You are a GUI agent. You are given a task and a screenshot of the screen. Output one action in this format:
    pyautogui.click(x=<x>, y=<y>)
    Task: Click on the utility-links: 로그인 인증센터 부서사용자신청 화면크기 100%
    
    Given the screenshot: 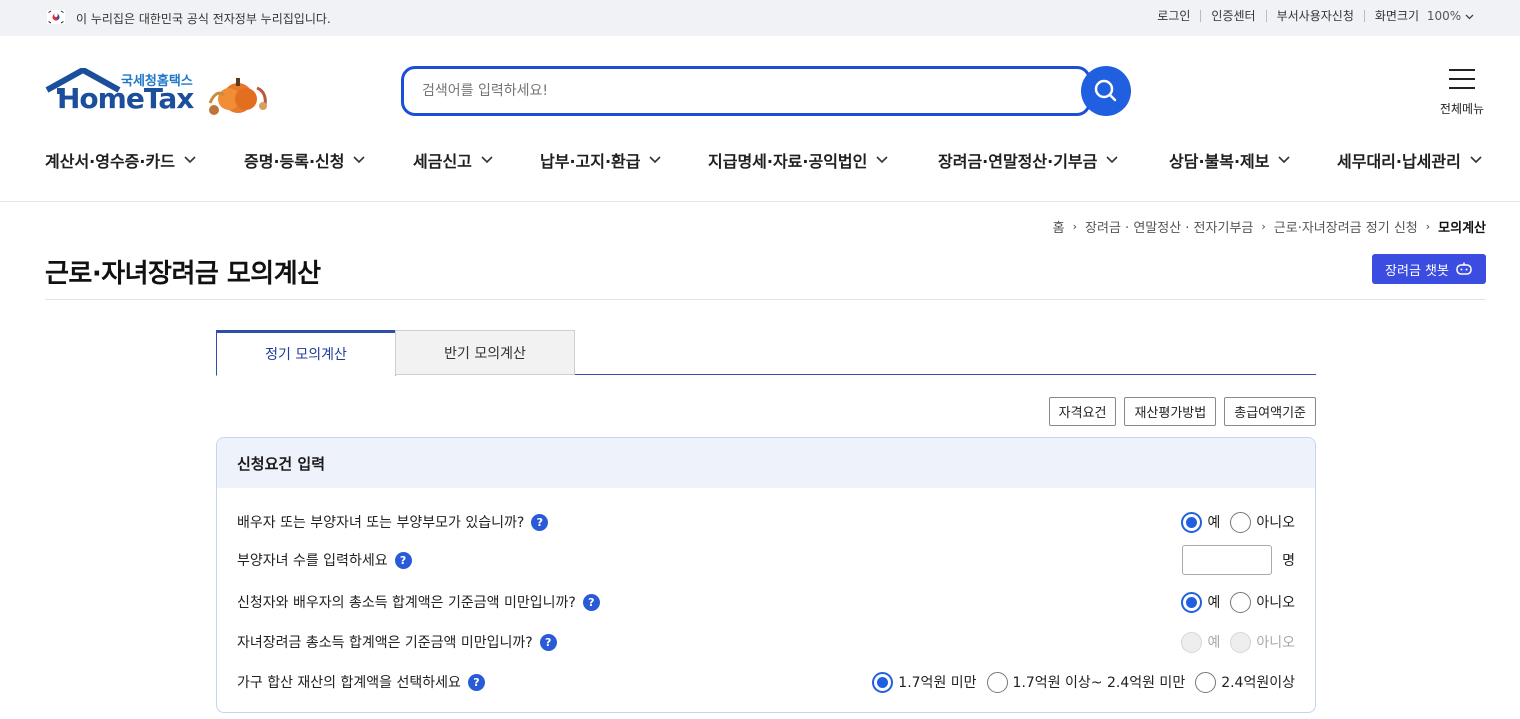 What is the action you would take?
    pyautogui.click(x=1315, y=16)
    